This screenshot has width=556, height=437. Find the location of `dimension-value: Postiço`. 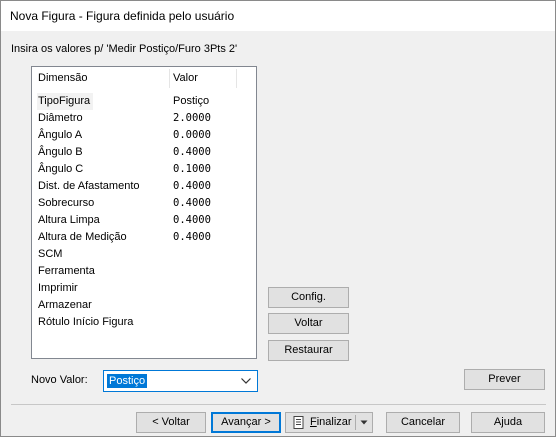

dimension-value: Postiço is located at coordinates (191, 101).